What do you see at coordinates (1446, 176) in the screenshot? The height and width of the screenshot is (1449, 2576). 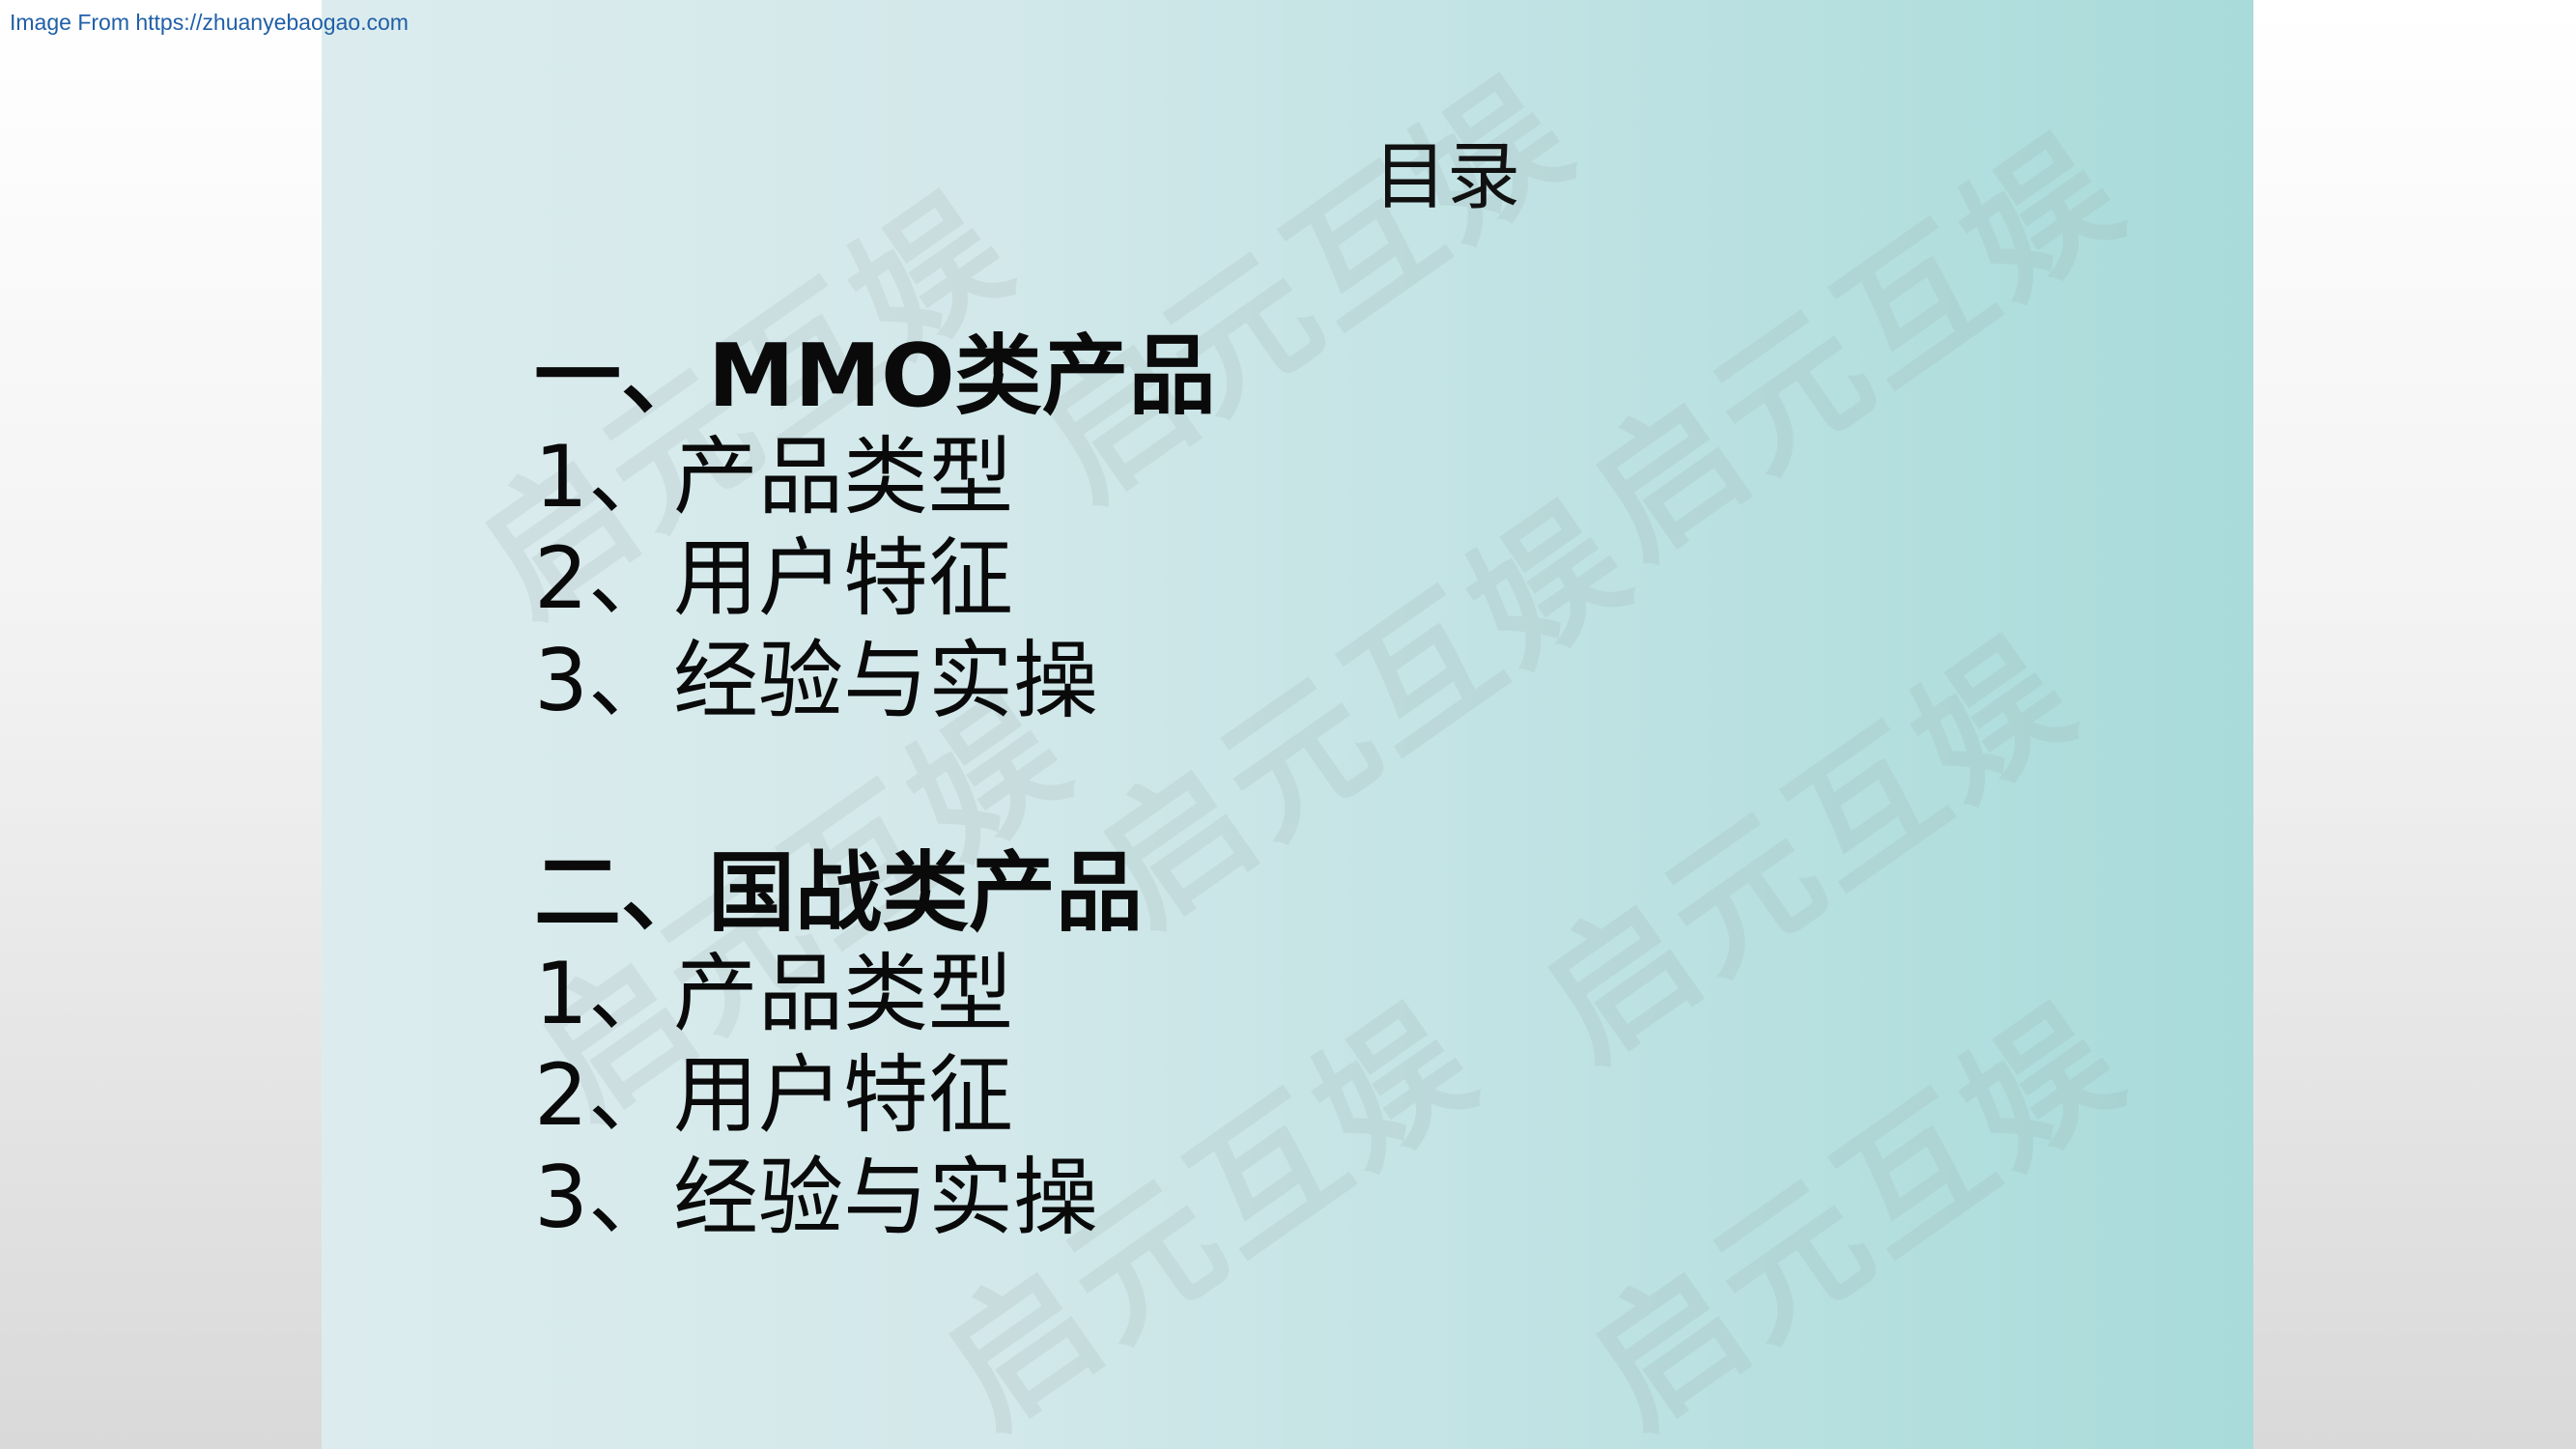 I see `slide-title: 目录` at bounding box center [1446, 176].